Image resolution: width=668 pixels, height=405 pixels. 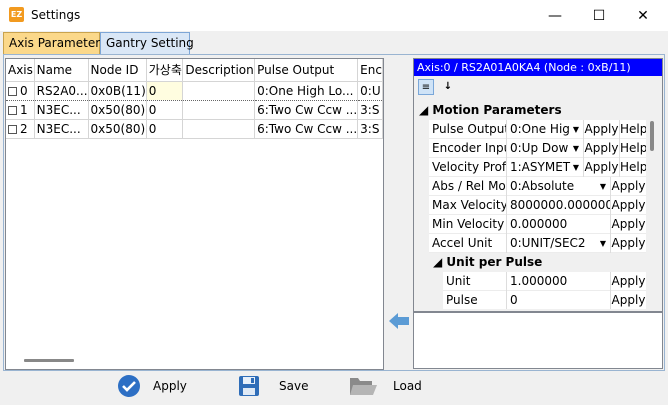 I want to click on node-id-cell: 0x0B(11), so click(x=117, y=90).